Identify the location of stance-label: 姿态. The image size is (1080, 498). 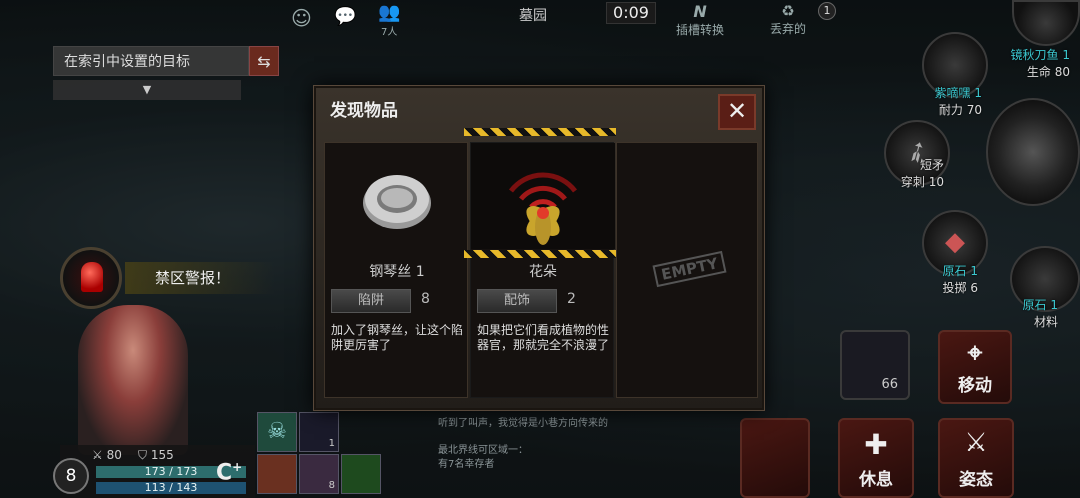
(976, 480).